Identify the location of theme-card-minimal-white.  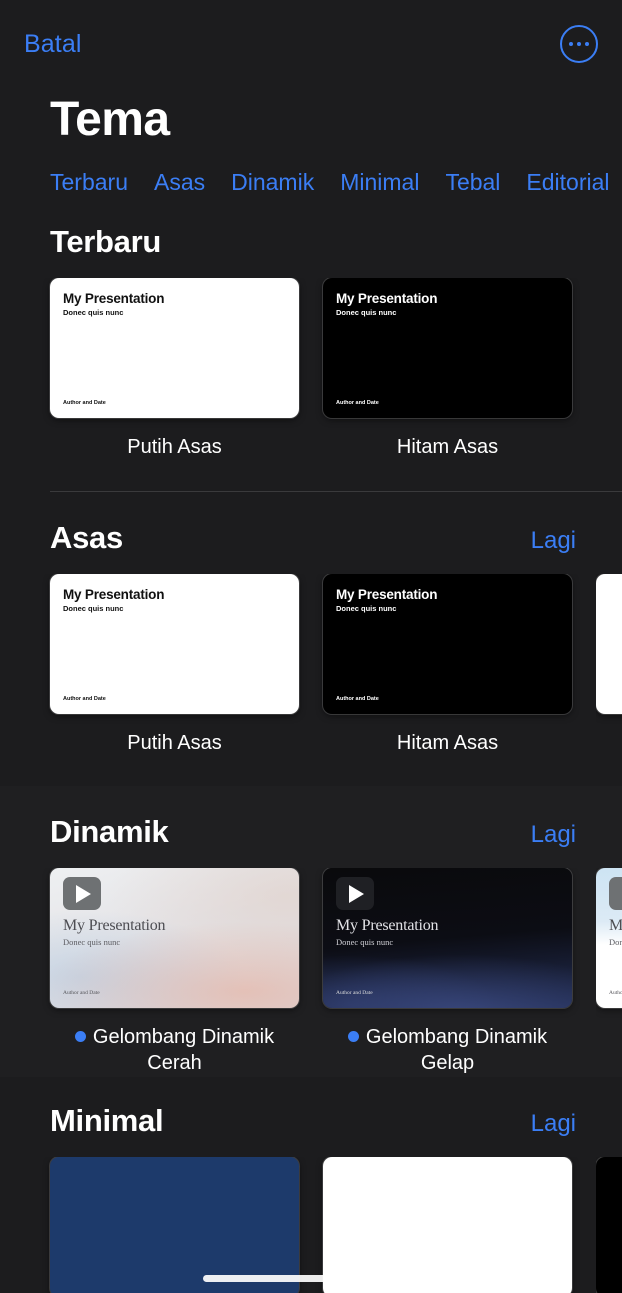
(447, 1224).